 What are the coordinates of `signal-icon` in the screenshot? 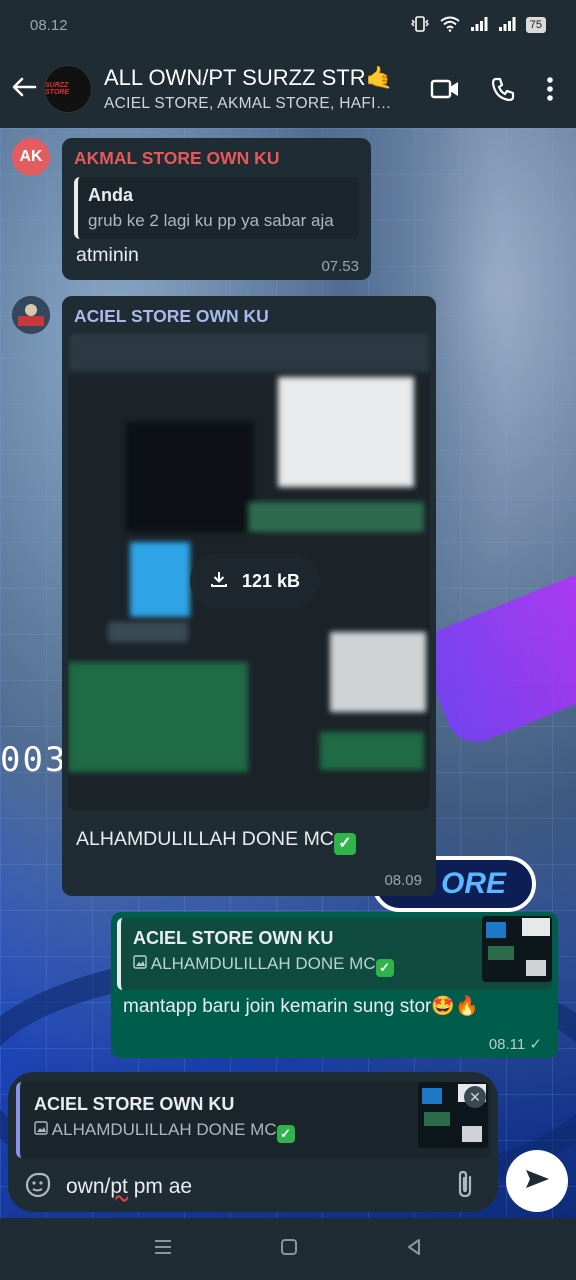 It's located at (479, 25).